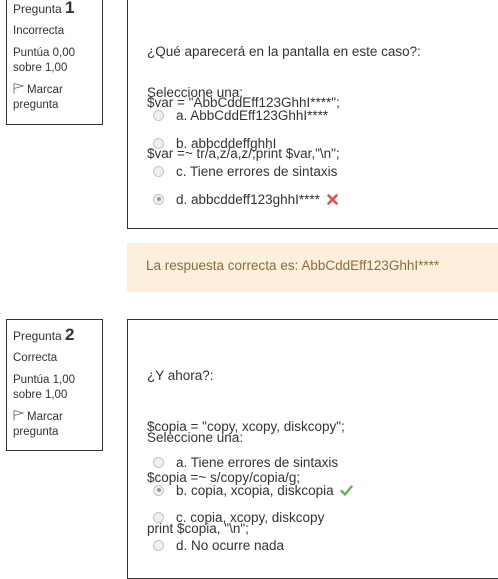  I want to click on answer-option-label: d. abbcddeff123ghhI****, so click(248, 199).